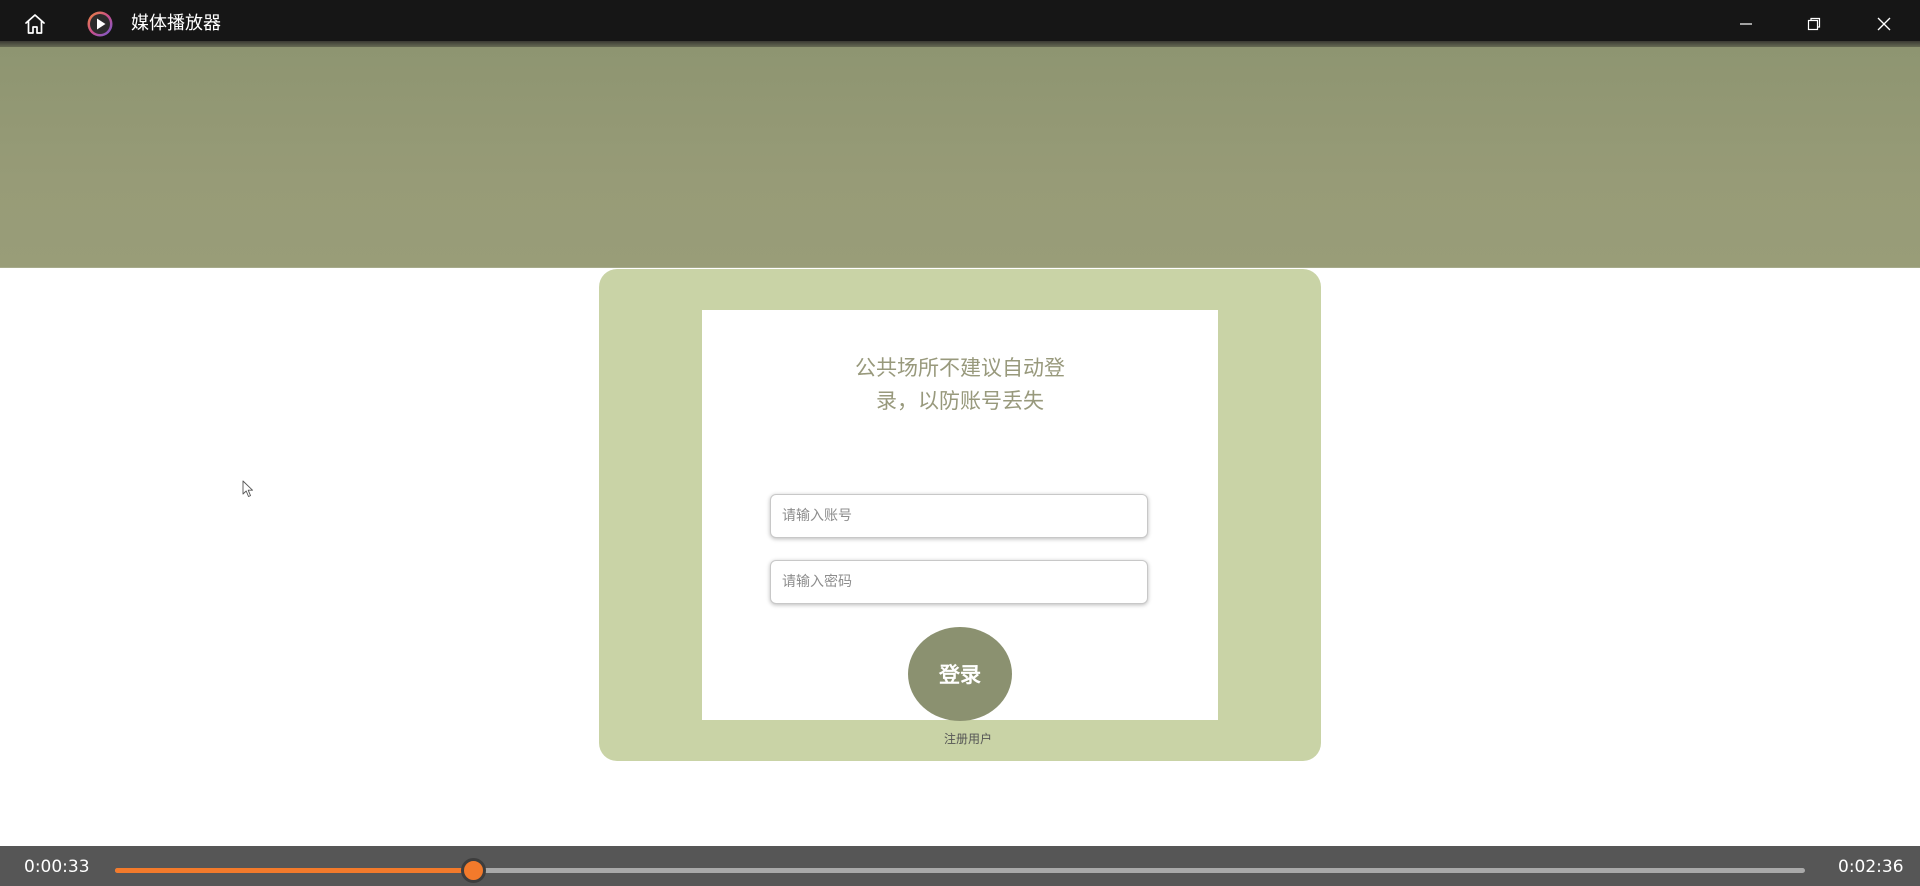 The height and width of the screenshot is (886, 1920). I want to click on login-form: 公共场所不建议自动登 录，以防账号丢失 登录 注册用户, so click(960, 528).